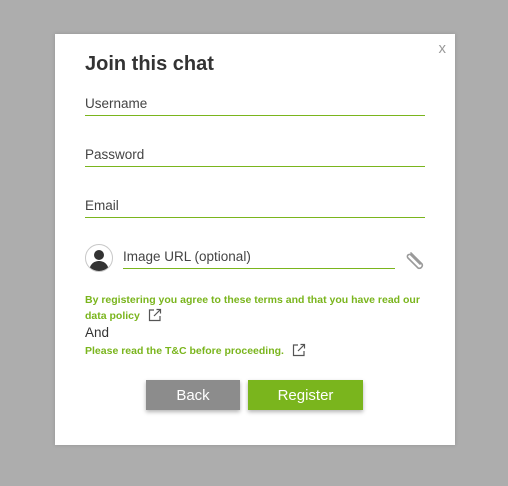 The width and height of the screenshot is (508, 486). I want to click on and-text: And, so click(97, 332).